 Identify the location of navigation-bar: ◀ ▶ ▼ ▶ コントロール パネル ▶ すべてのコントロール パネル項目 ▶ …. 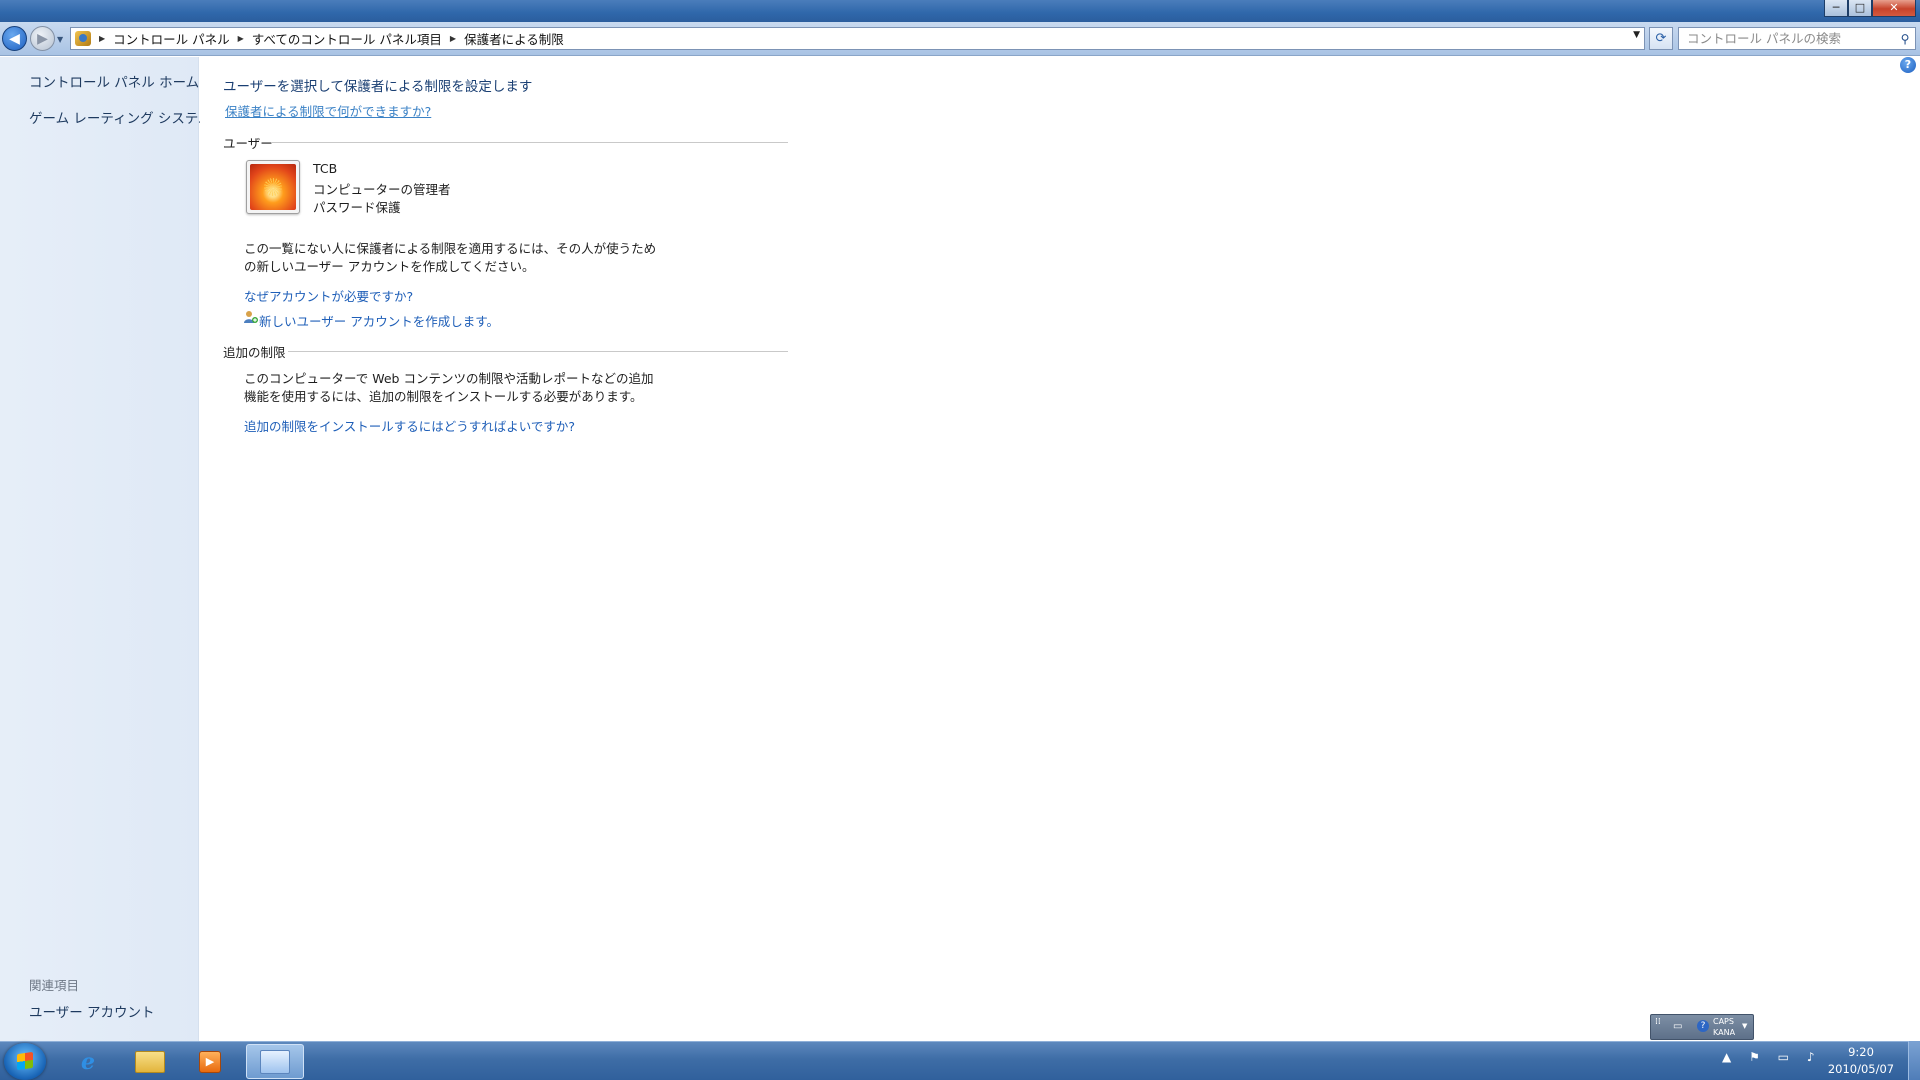
(960, 39).